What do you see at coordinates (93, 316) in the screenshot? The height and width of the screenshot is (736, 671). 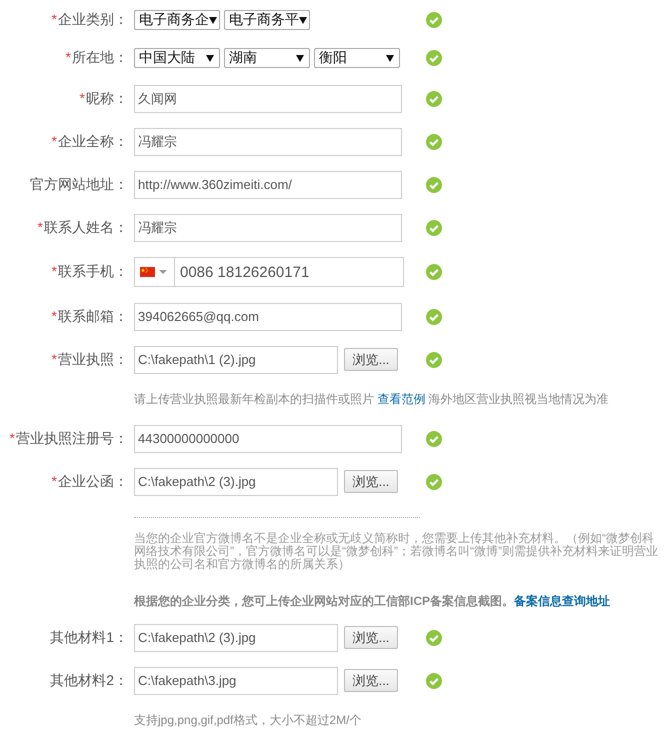 I see `field-label: 联系邮箱：` at bounding box center [93, 316].